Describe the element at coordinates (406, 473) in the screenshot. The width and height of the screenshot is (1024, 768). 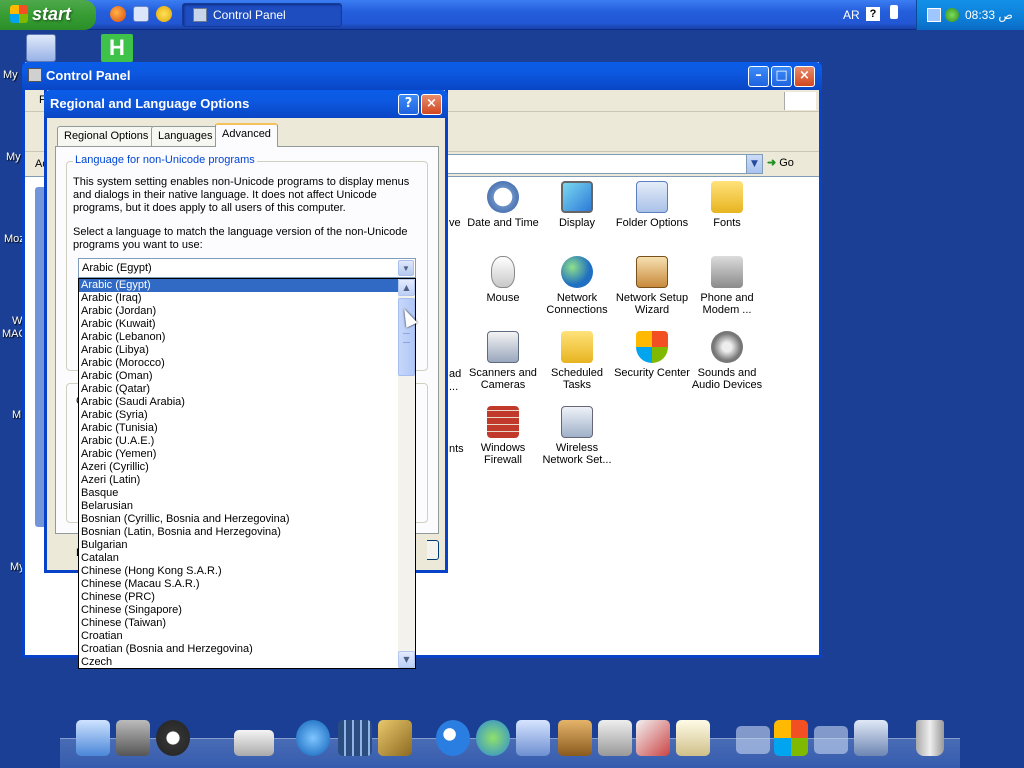
I see `list-scrollbar: ▲ ▼` at that location.